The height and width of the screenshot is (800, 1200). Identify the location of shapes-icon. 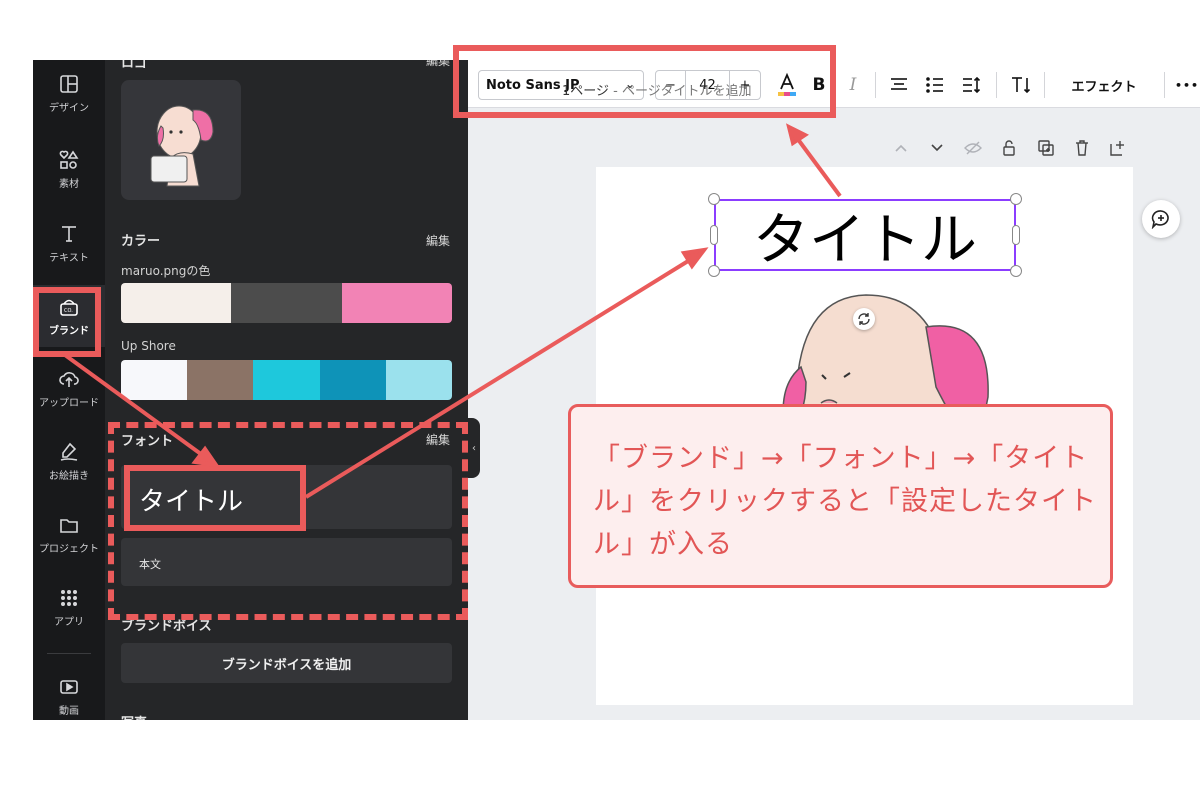
(69, 159).